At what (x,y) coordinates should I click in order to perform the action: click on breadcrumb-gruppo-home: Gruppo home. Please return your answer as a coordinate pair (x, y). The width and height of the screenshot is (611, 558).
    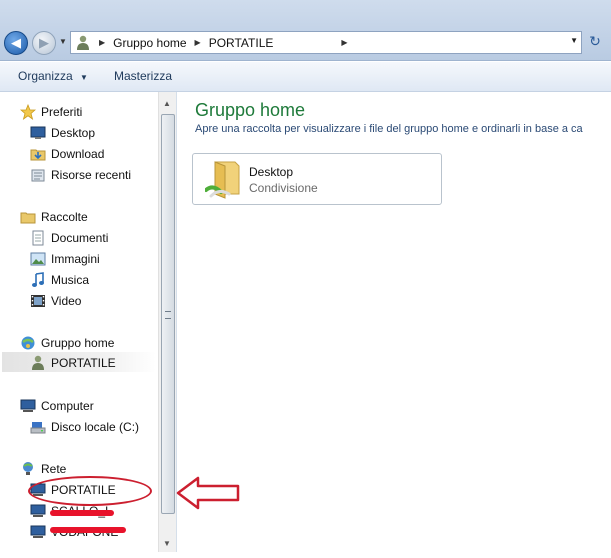
    Looking at the image, I should click on (149, 43).